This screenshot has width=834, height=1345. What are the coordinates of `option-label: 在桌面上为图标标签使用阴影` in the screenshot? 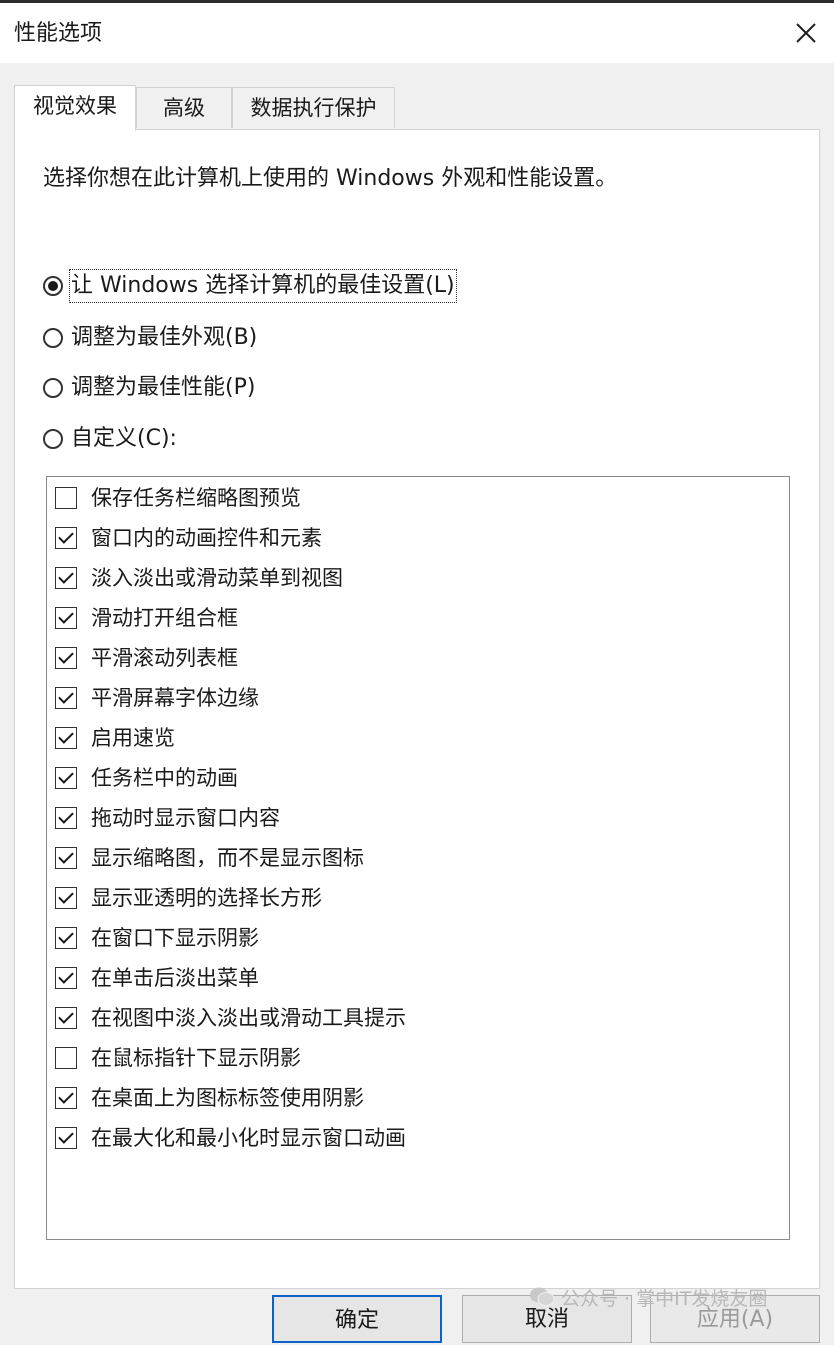 It's located at (227, 1098).